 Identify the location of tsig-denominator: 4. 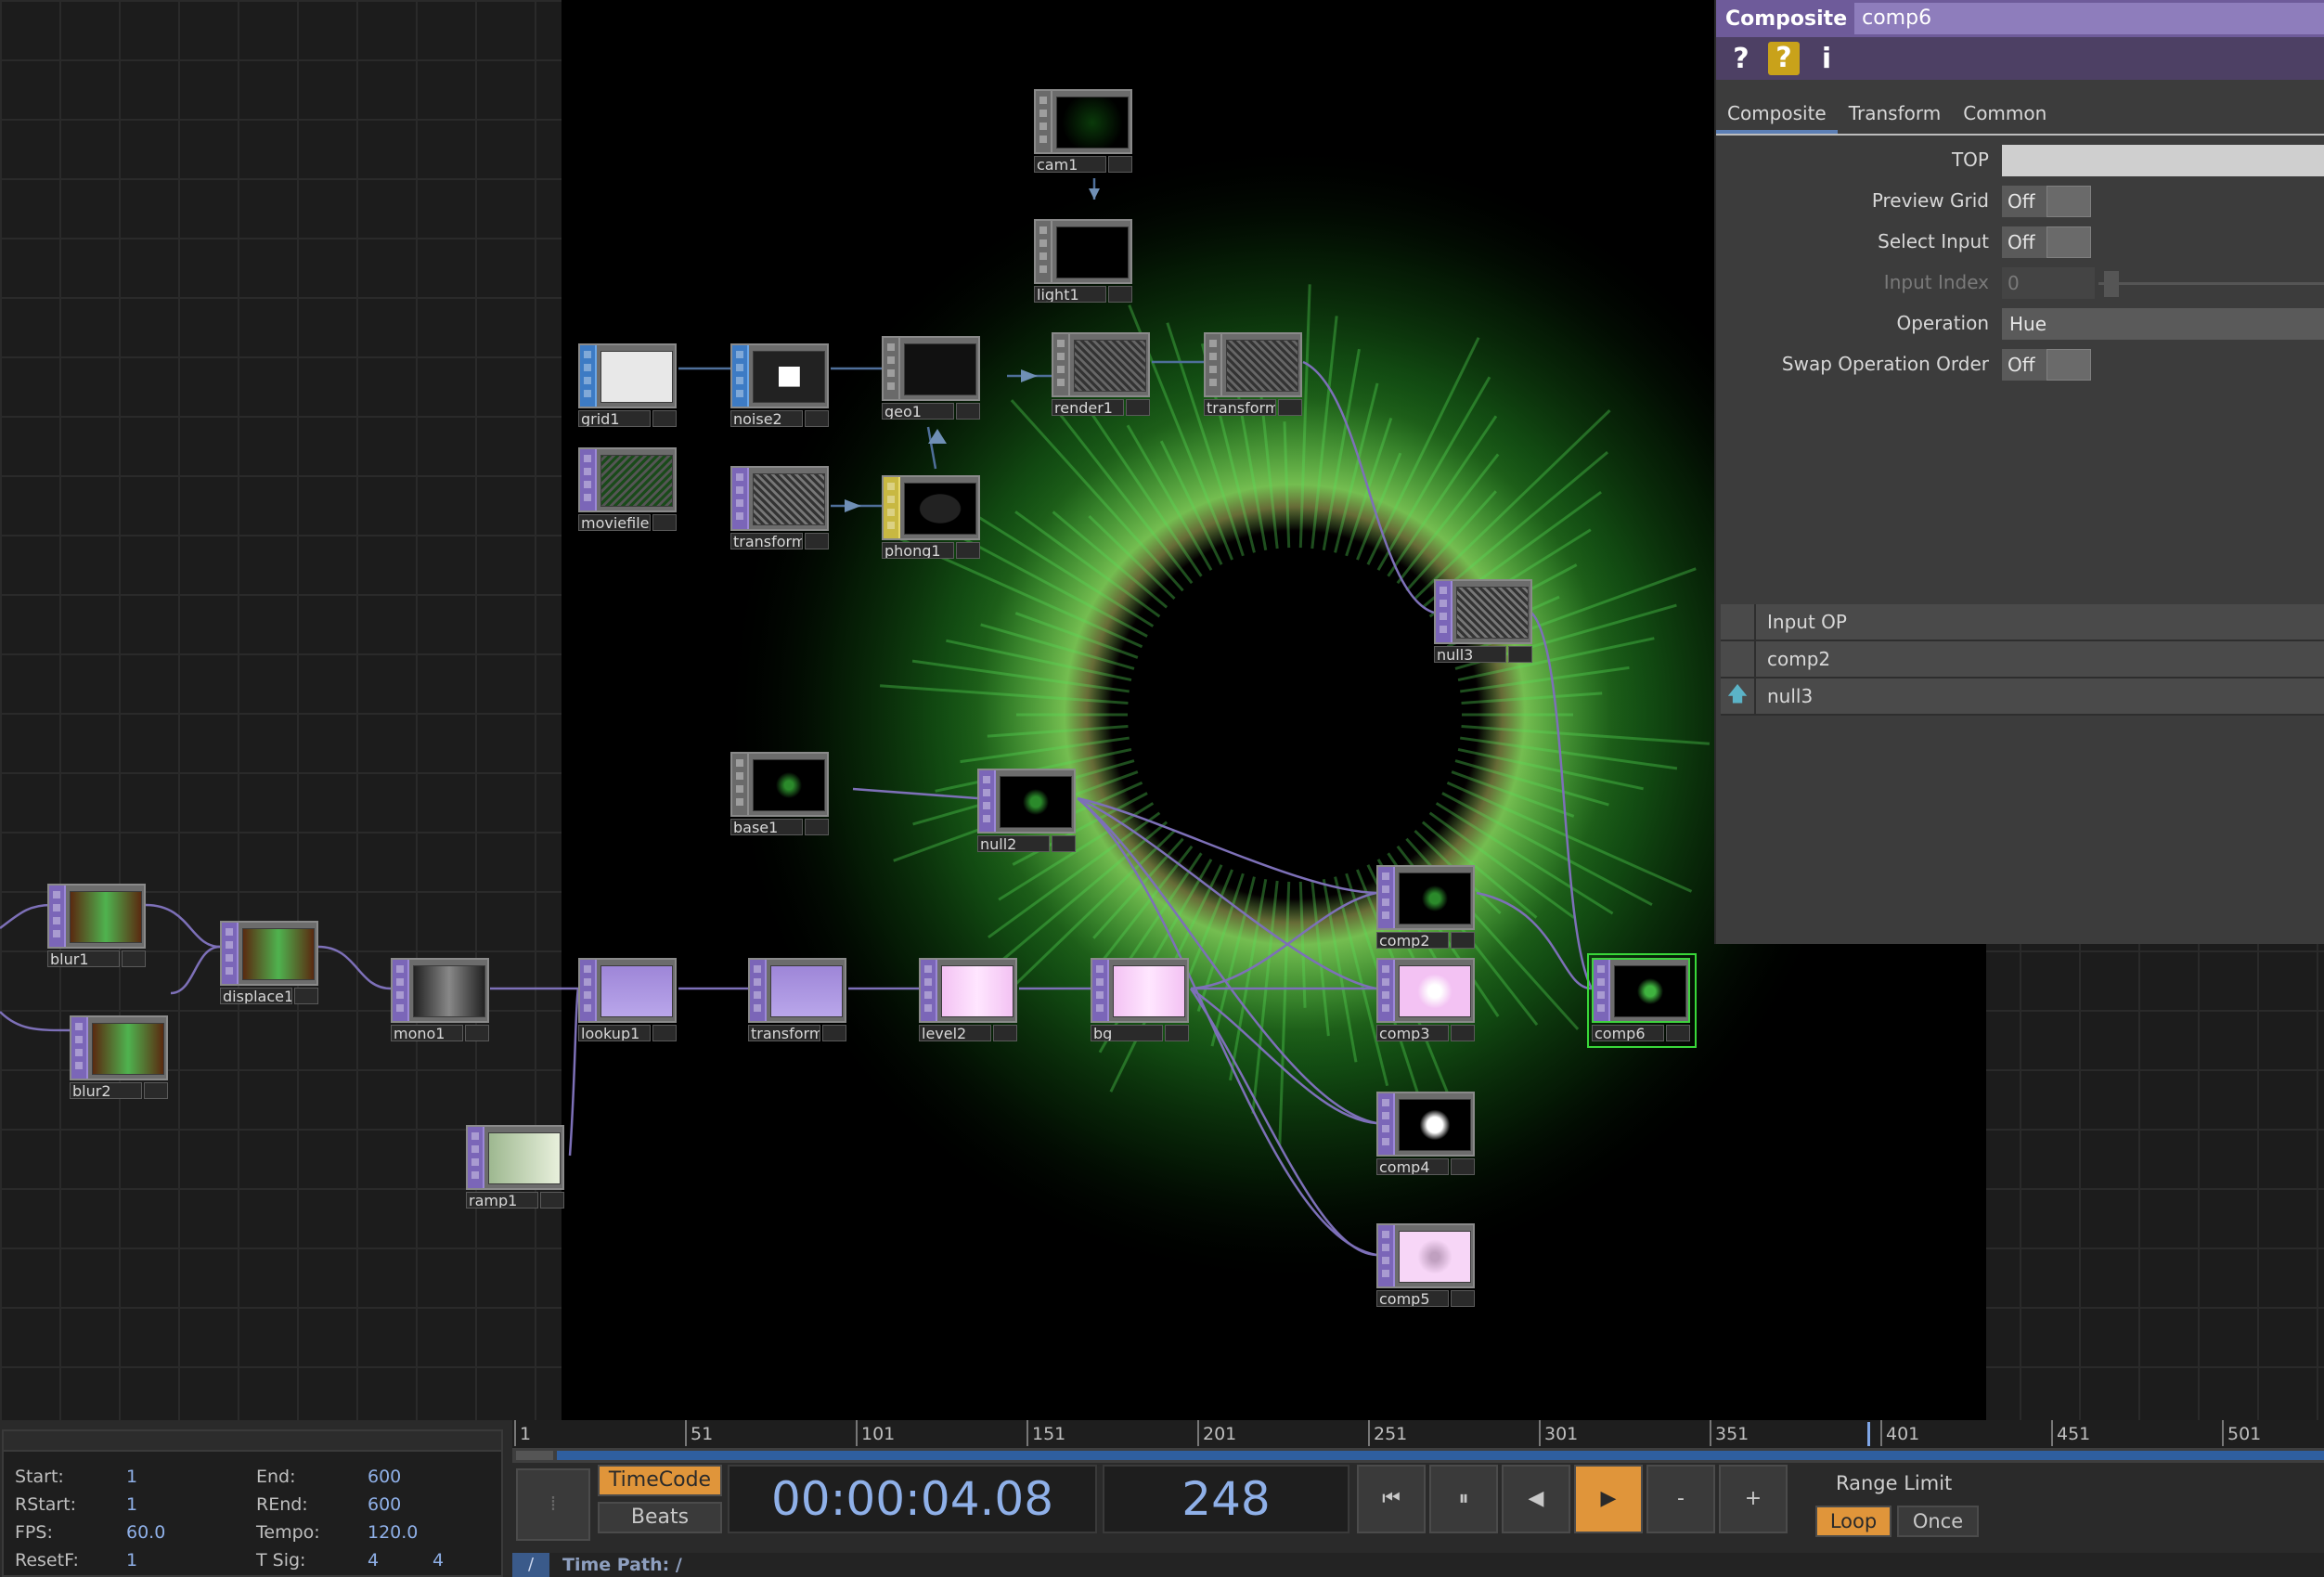
(438, 1560).